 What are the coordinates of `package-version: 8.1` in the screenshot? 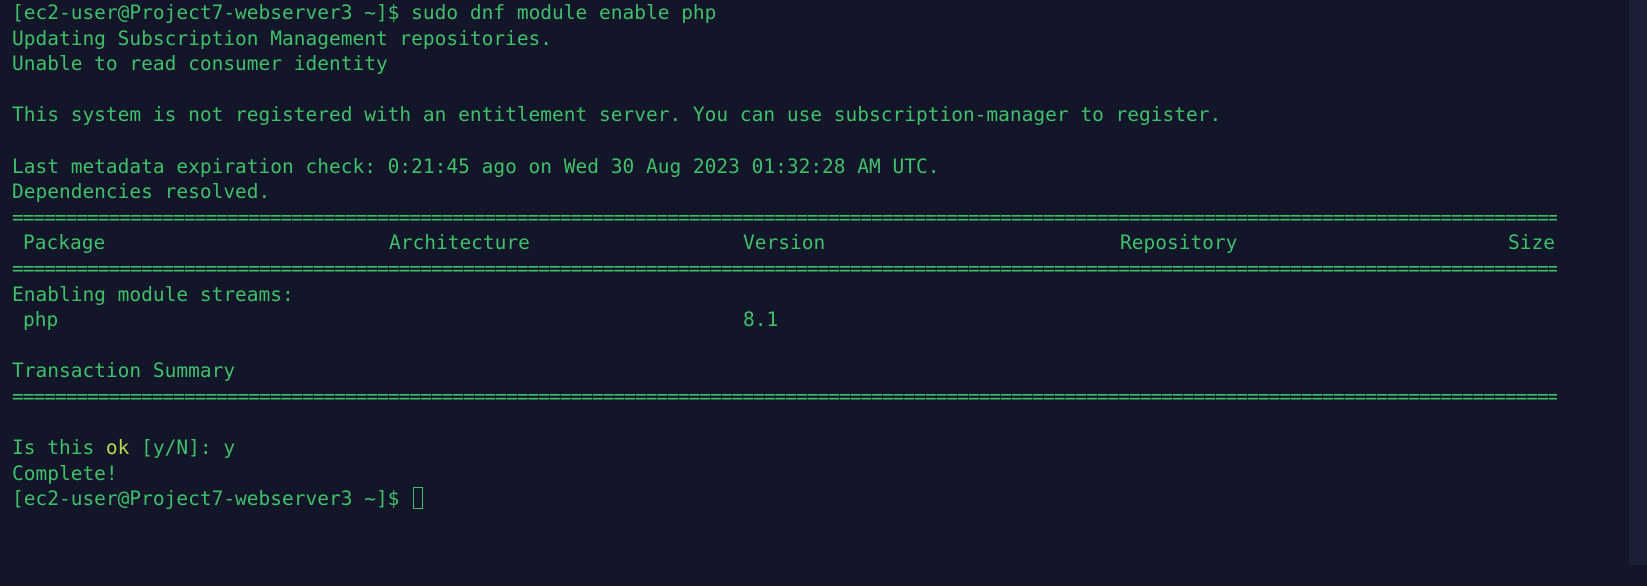 It's located at (761, 320).